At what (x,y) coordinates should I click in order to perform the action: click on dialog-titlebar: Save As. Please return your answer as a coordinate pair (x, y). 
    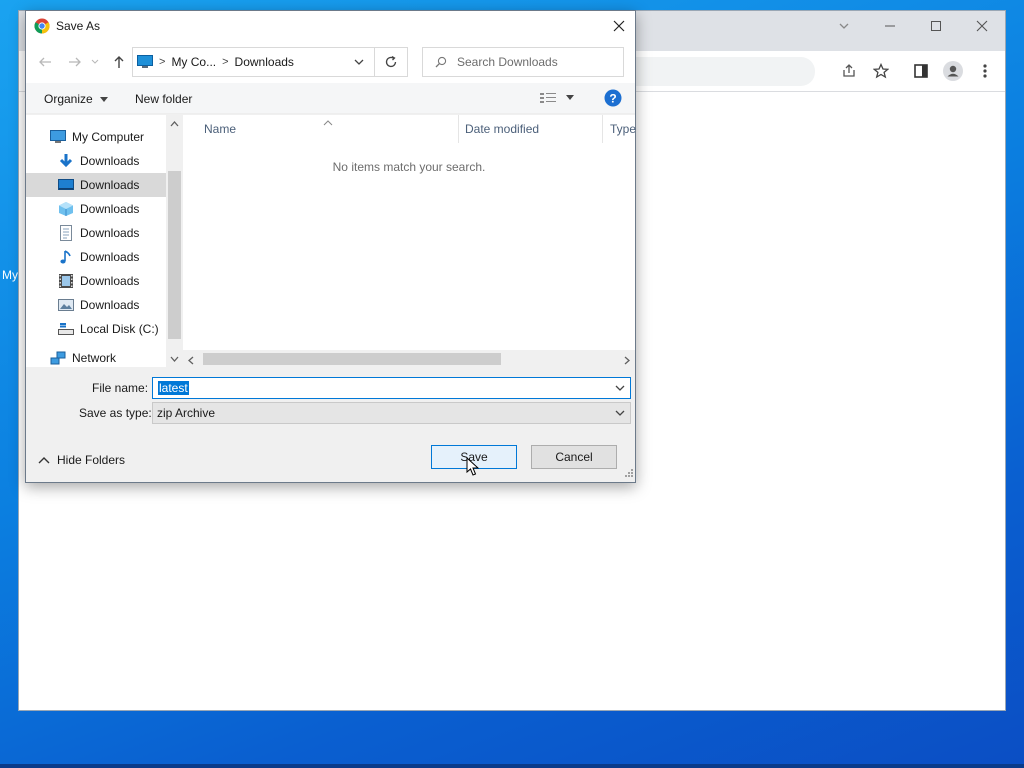
    Looking at the image, I should click on (330, 26).